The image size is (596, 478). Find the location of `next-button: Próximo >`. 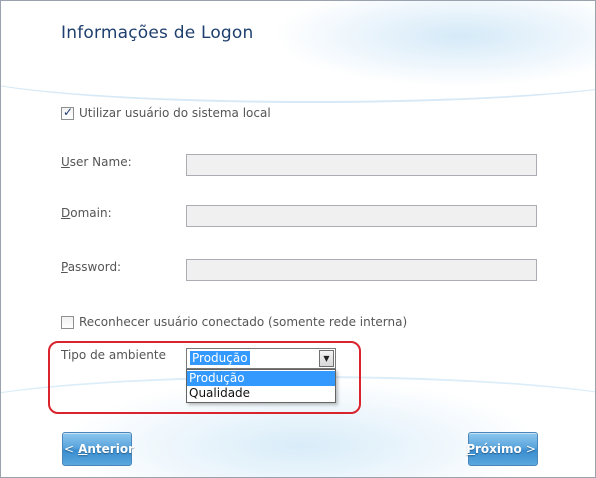

next-button: Próximo > is located at coordinates (502, 449).